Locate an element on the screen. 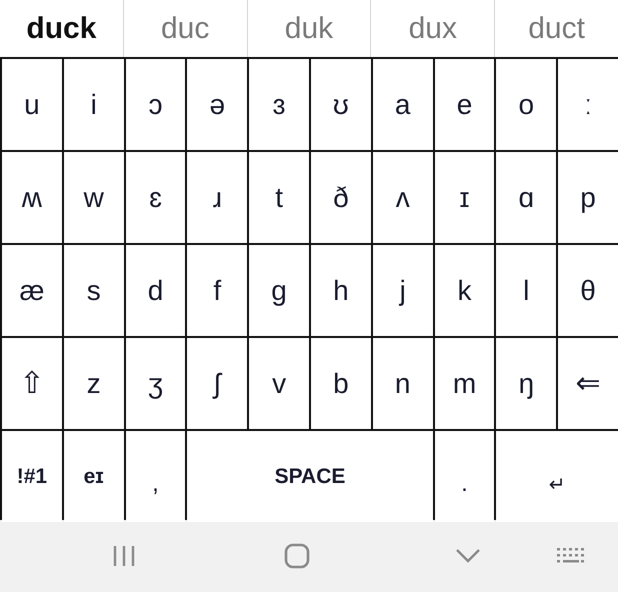 This screenshot has height=592, width=618. key: l is located at coordinates (526, 290).